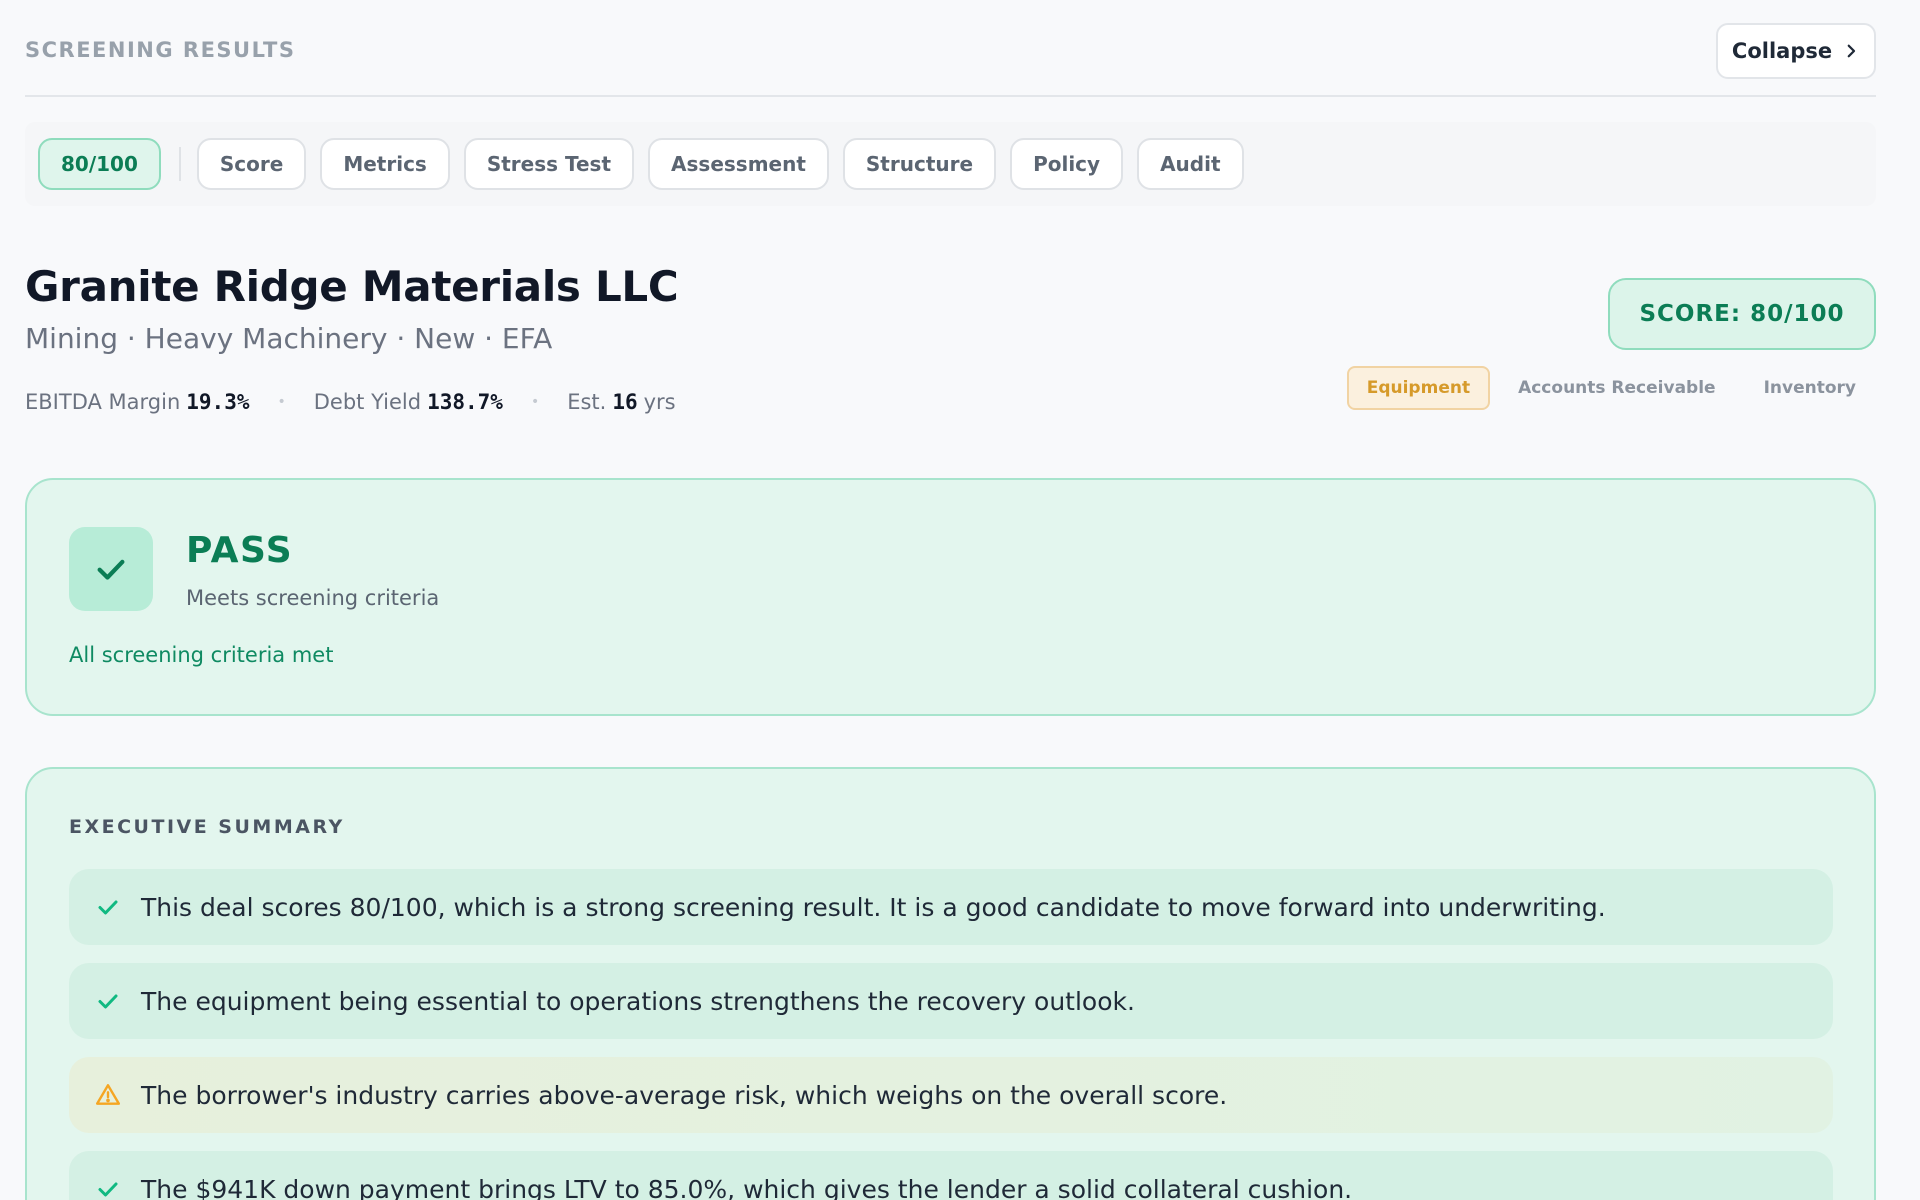 Image resolution: width=1920 pixels, height=1200 pixels. I want to click on collapse-button: Collapse, so click(1796, 51).